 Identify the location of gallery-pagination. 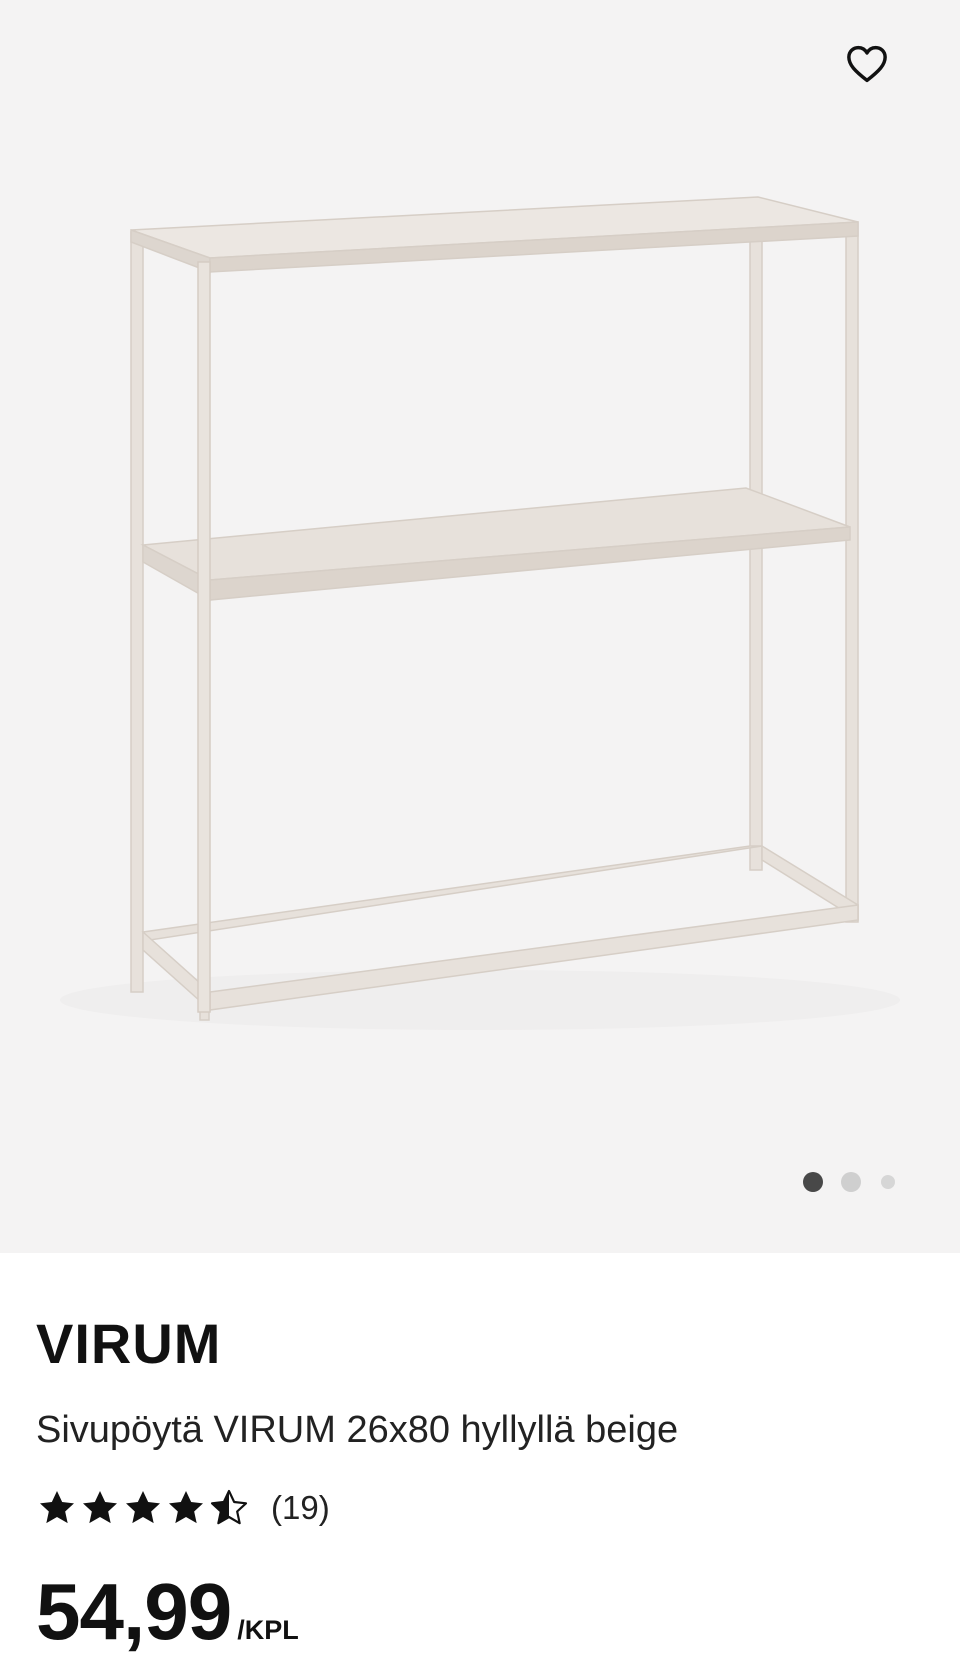
(849, 1182).